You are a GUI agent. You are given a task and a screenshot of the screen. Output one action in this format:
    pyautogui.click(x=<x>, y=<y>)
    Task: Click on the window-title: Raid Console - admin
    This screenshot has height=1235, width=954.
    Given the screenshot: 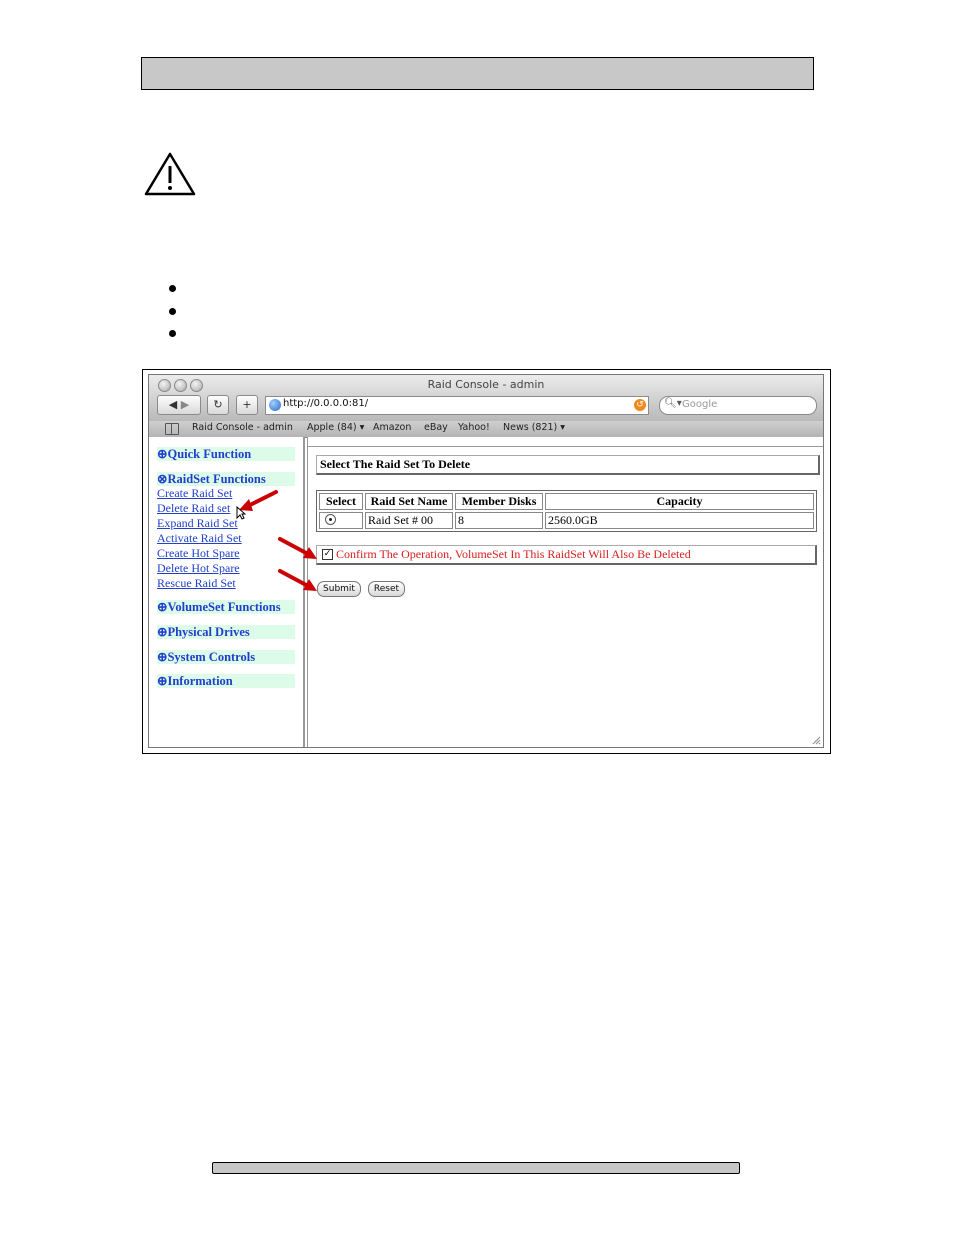 What is the action you would take?
    pyautogui.click(x=486, y=384)
    